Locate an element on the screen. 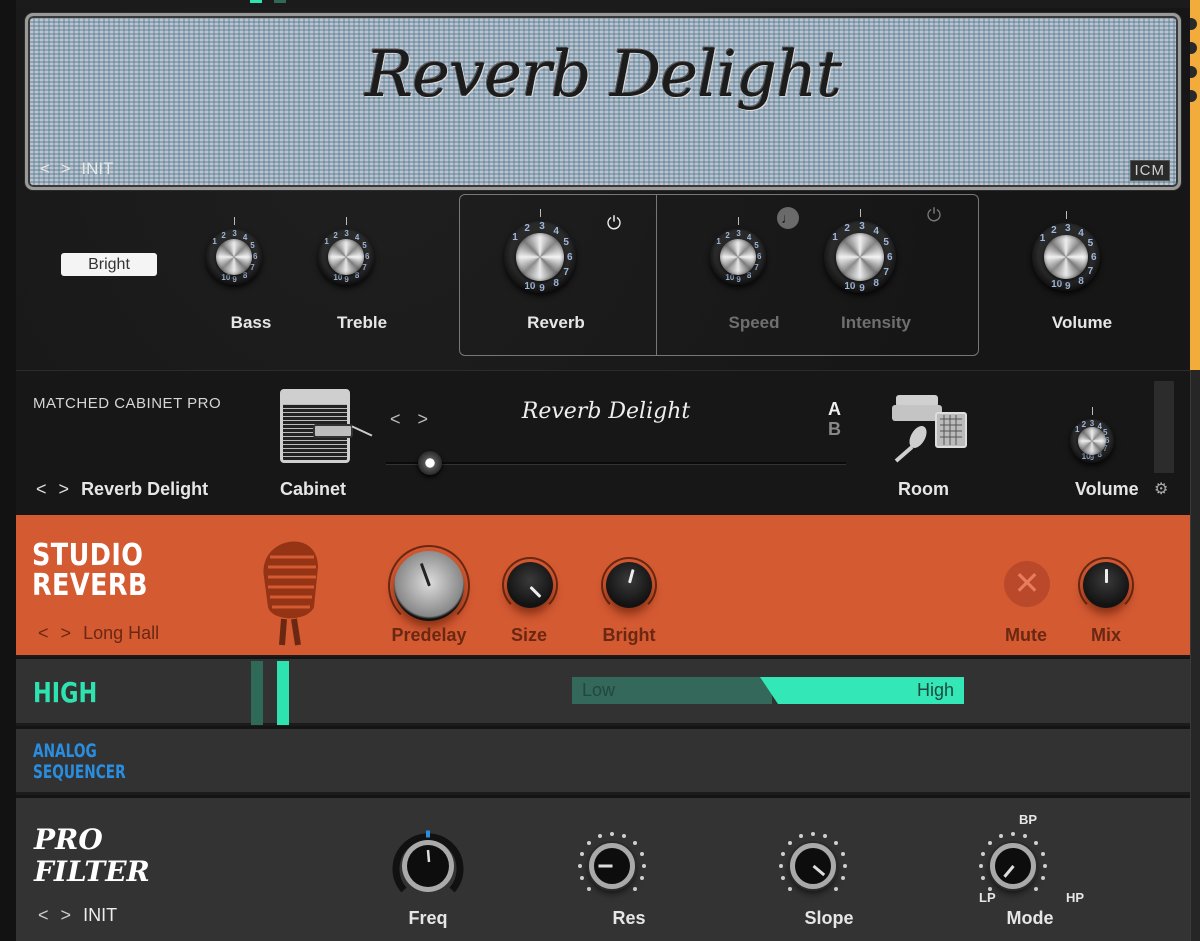  intensity-label: Intensity is located at coordinates (876, 322).